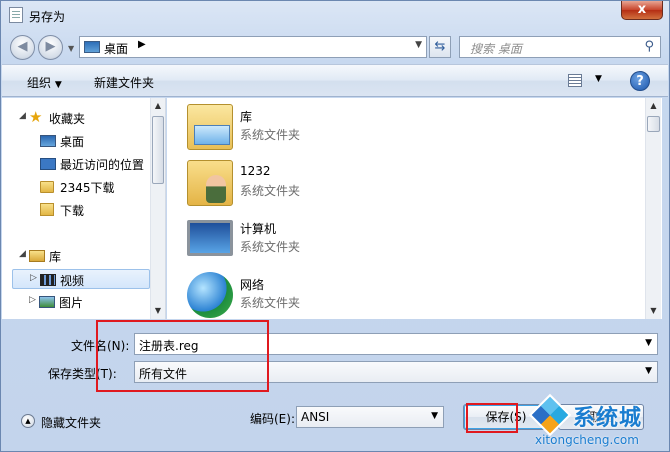 The width and height of the screenshot is (670, 452). What do you see at coordinates (246, 117) in the screenshot?
I see `item-name: 库` at bounding box center [246, 117].